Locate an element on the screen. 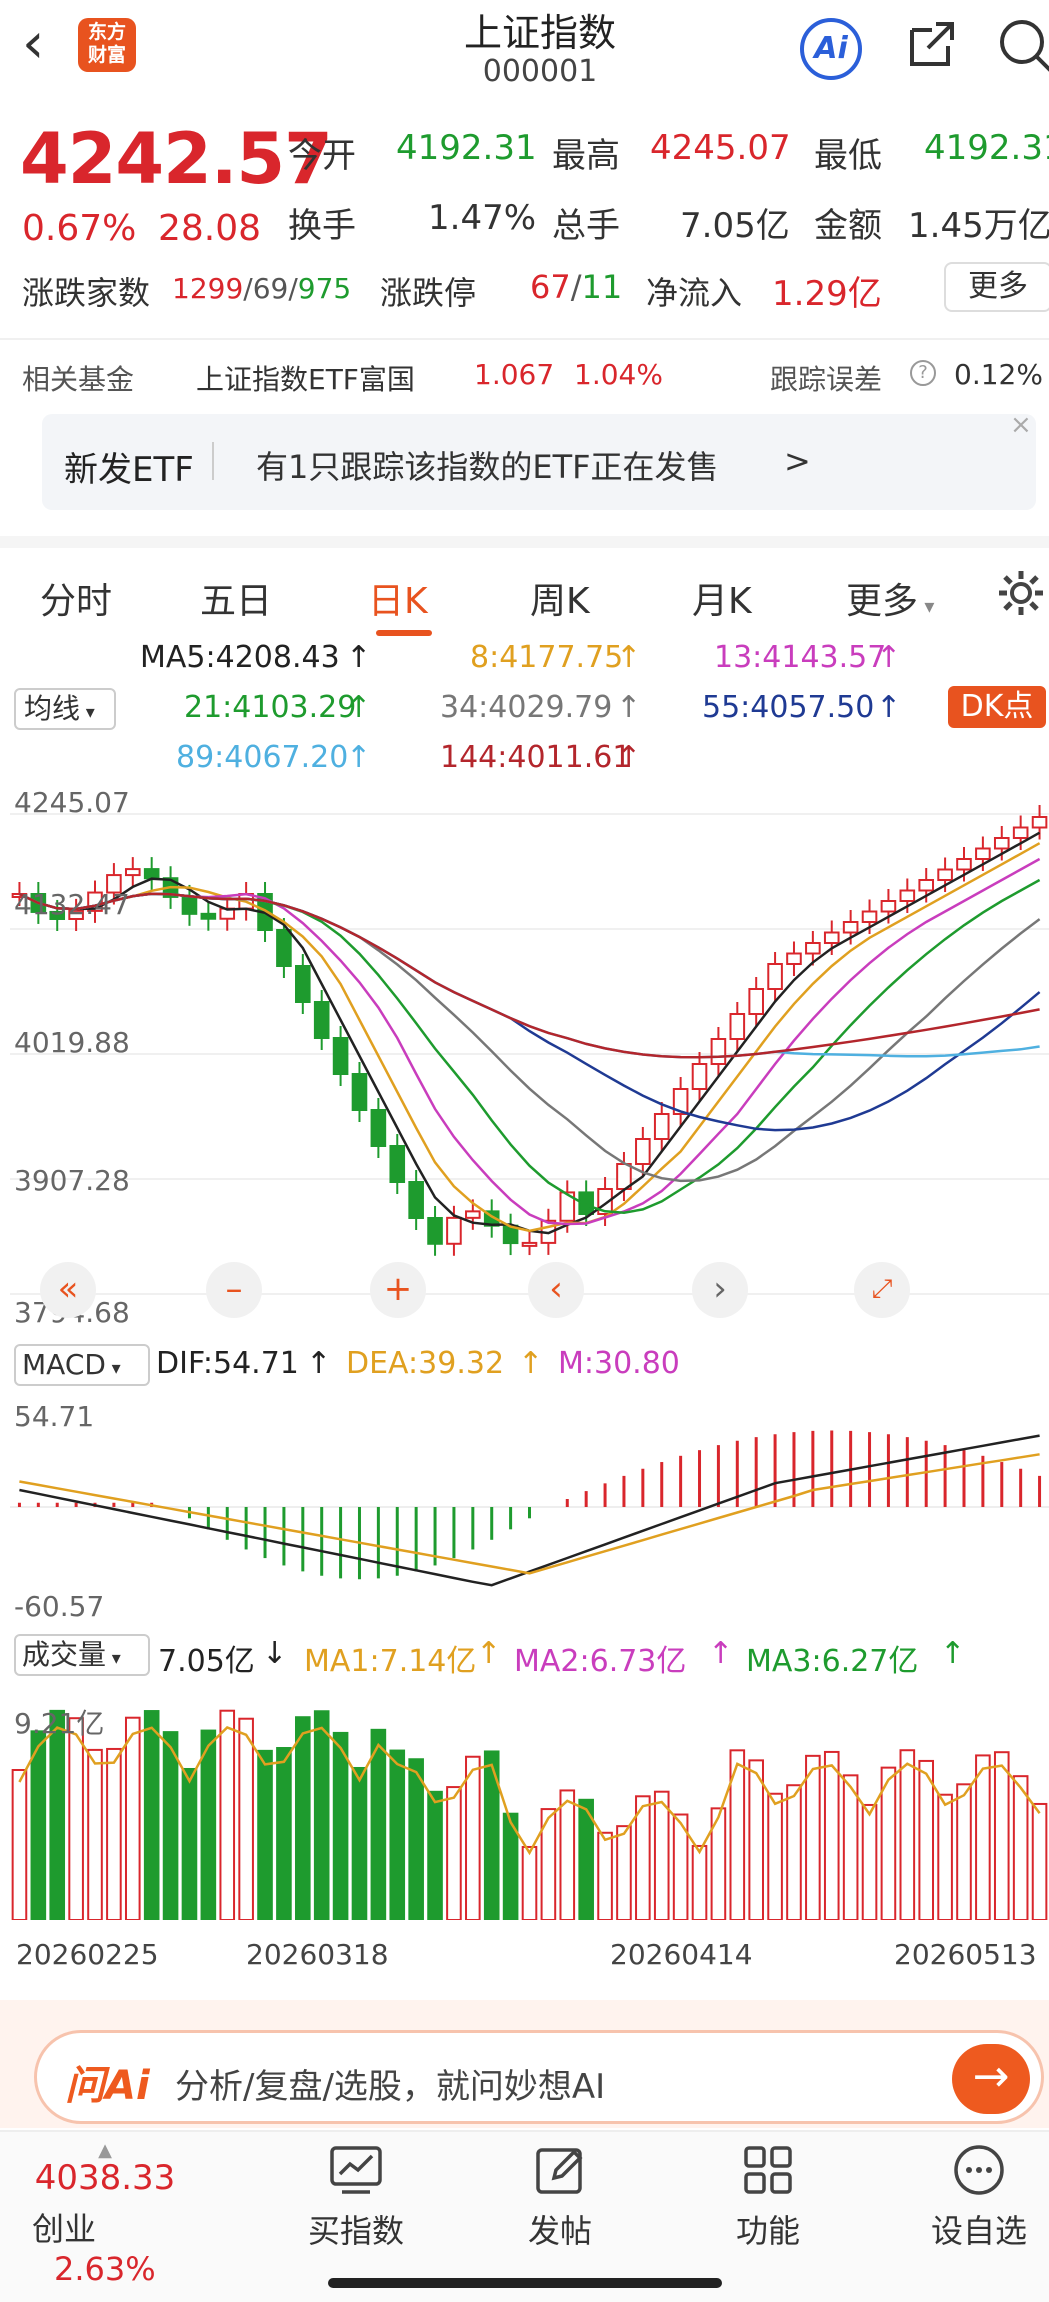 This screenshot has width=1049, height=2302. ai-prompt-text: 分析/复盘/选股，就问妙想AI is located at coordinates (390, 2087).